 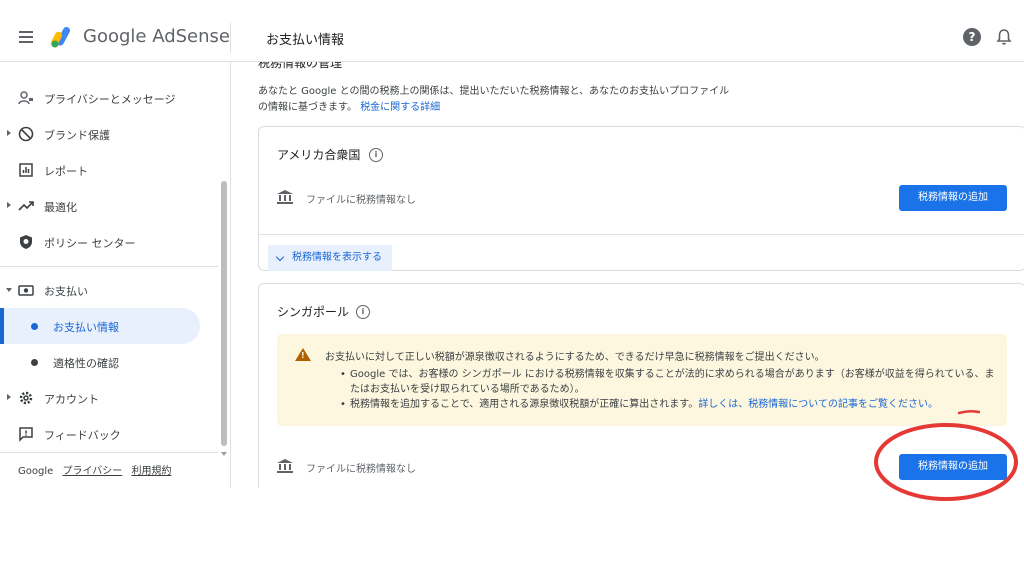 I want to click on sidebar-item-label: ブランド保護, so click(x=77, y=135).